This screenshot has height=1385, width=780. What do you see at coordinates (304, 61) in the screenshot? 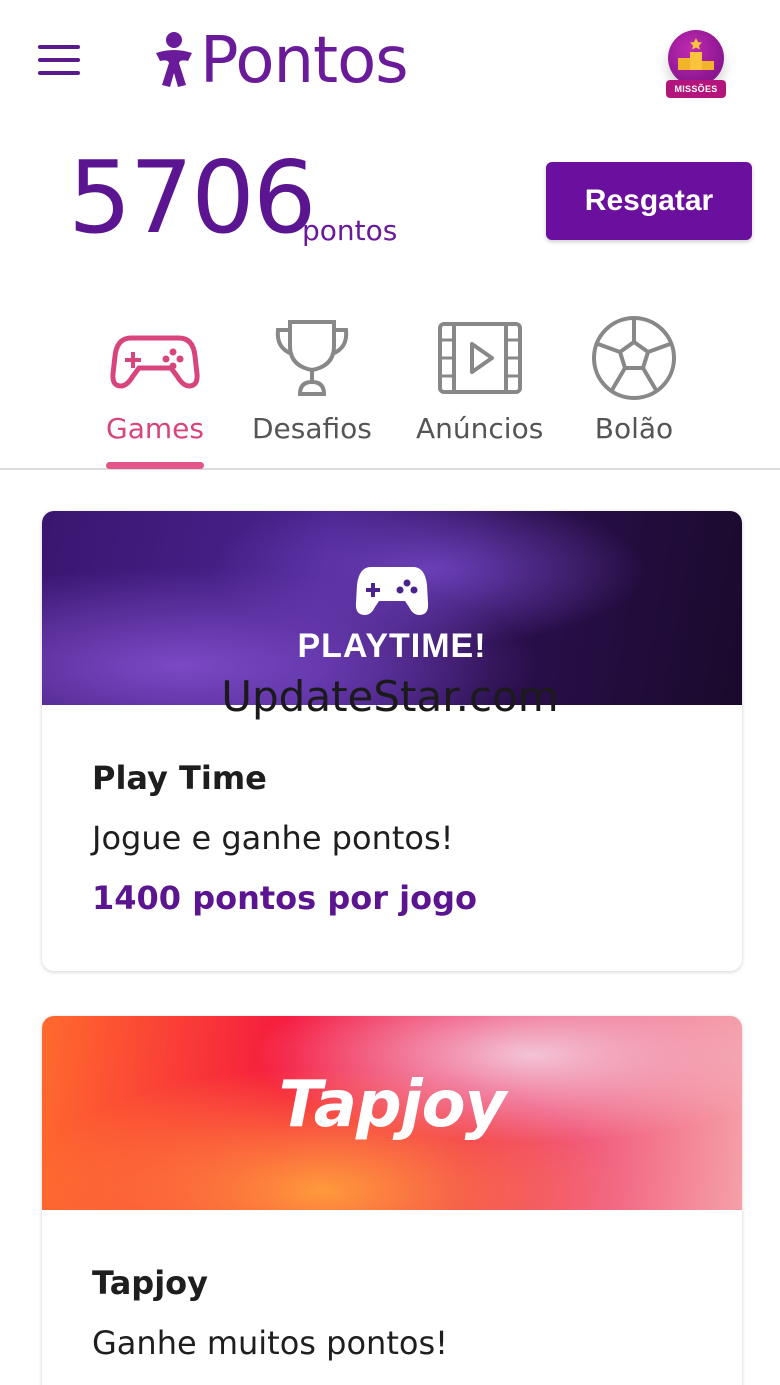
I see `logo-text: Pontos` at bounding box center [304, 61].